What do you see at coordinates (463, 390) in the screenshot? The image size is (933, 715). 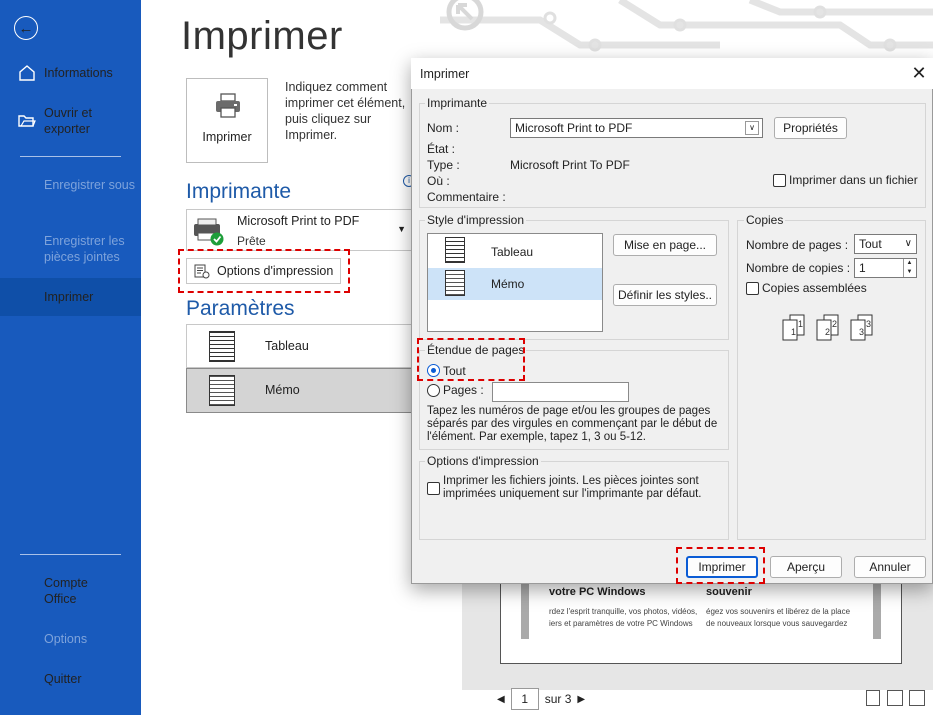 I see `range-pages-label: Pages :` at bounding box center [463, 390].